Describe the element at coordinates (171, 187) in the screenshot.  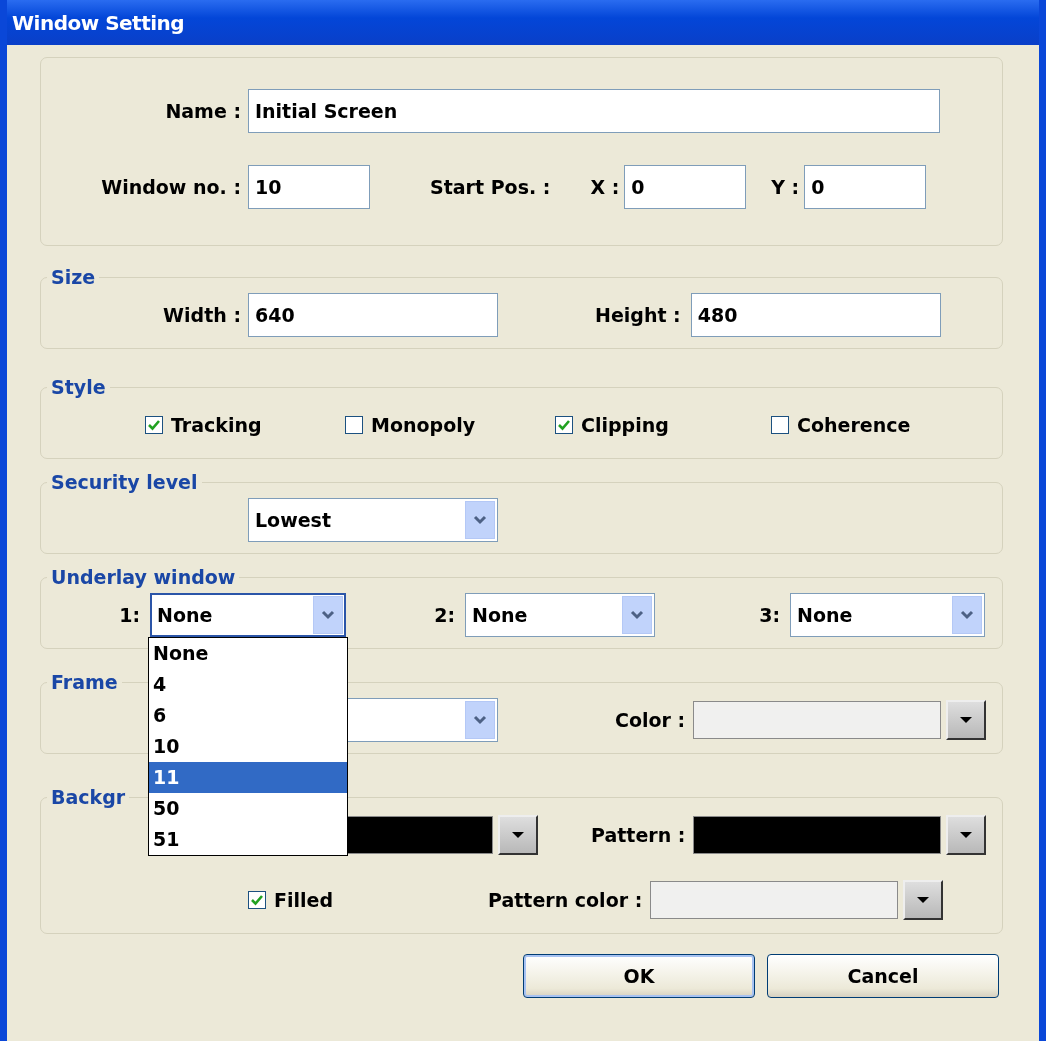
I see `field-label: Window no. :` at that location.